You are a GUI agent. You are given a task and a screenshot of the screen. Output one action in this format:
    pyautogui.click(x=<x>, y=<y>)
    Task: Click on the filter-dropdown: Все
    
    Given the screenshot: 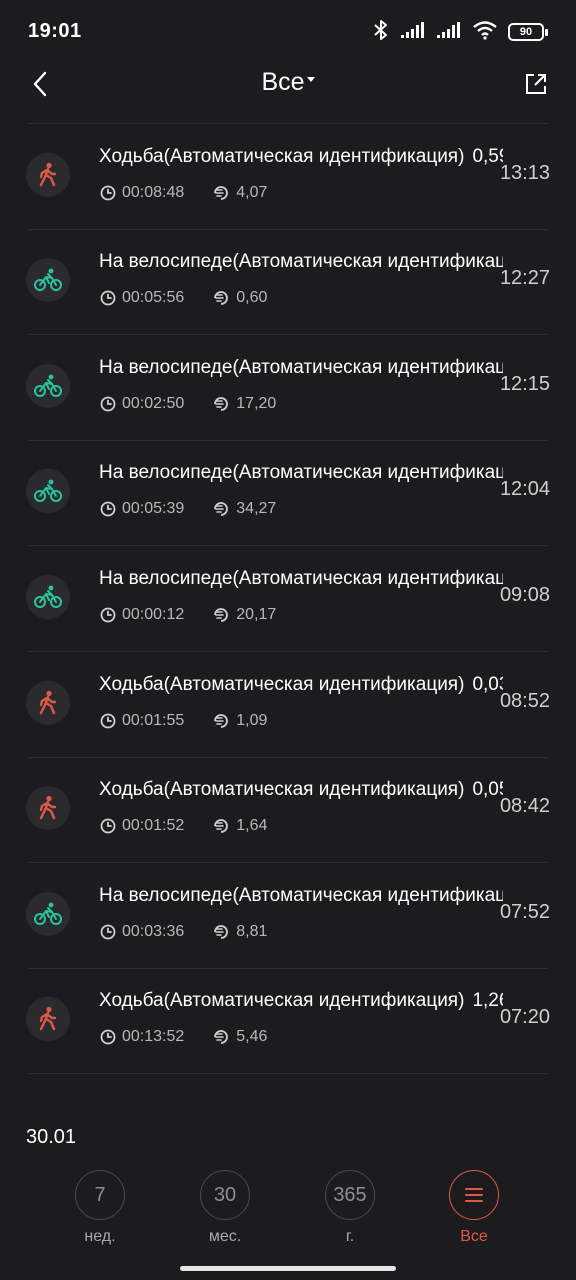 What is the action you would take?
    pyautogui.click(x=288, y=82)
    